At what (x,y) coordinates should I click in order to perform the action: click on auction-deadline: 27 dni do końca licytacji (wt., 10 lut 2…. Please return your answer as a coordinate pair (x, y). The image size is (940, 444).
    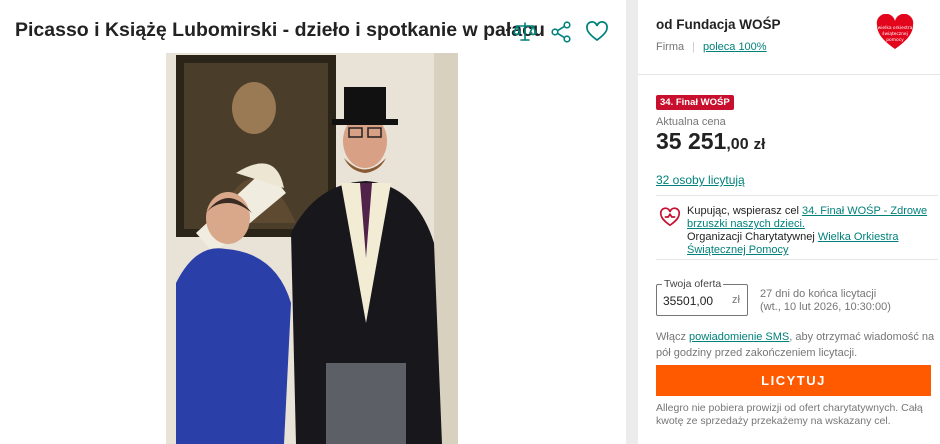
    Looking at the image, I should click on (825, 301).